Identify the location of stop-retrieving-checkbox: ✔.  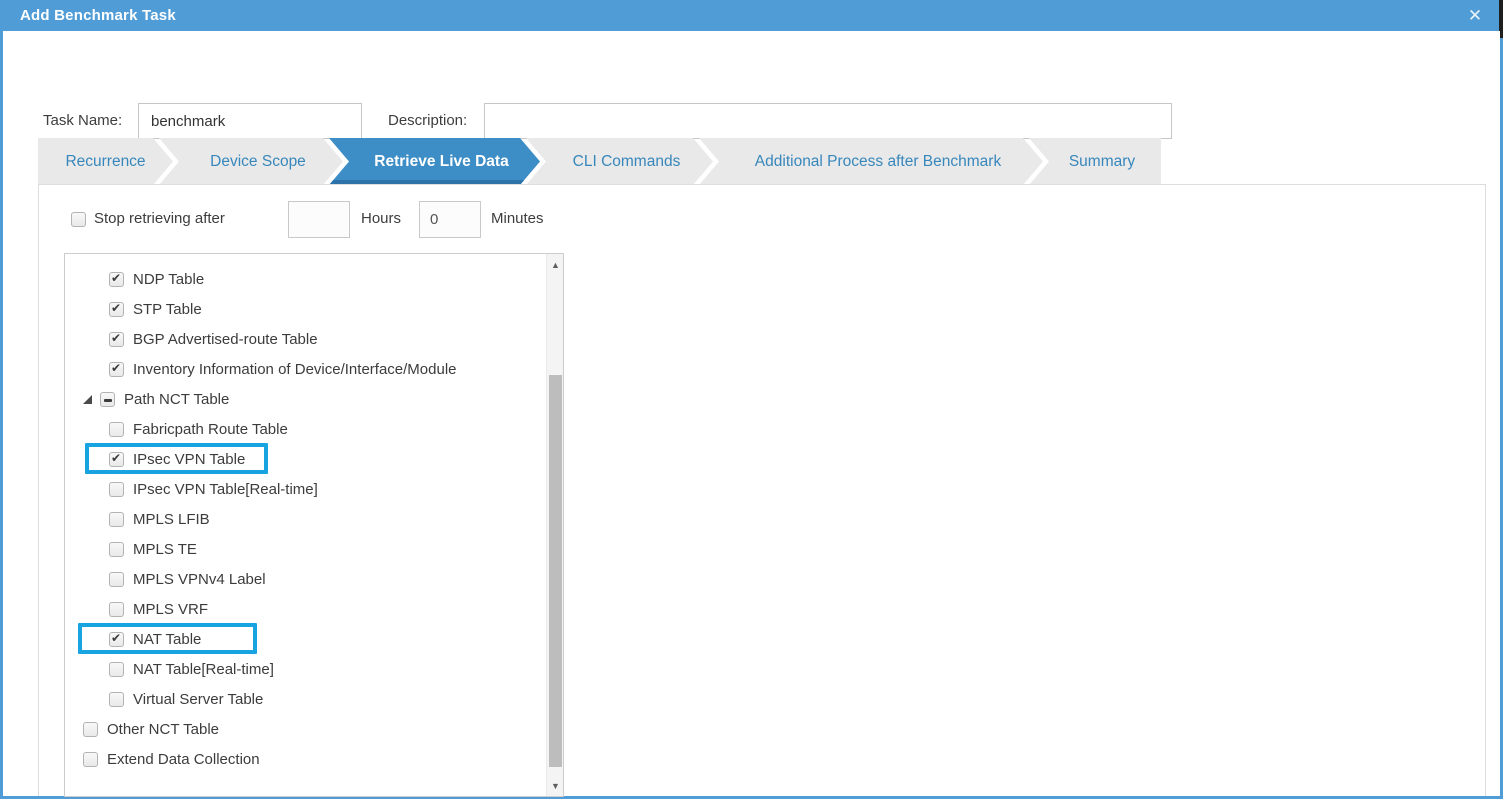
(78, 219).